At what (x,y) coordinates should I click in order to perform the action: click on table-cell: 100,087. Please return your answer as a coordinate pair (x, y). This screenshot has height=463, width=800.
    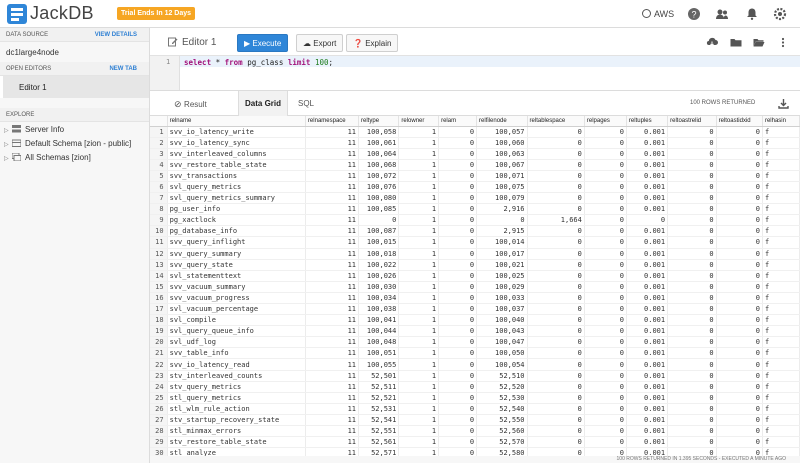
    Looking at the image, I should click on (379, 231).